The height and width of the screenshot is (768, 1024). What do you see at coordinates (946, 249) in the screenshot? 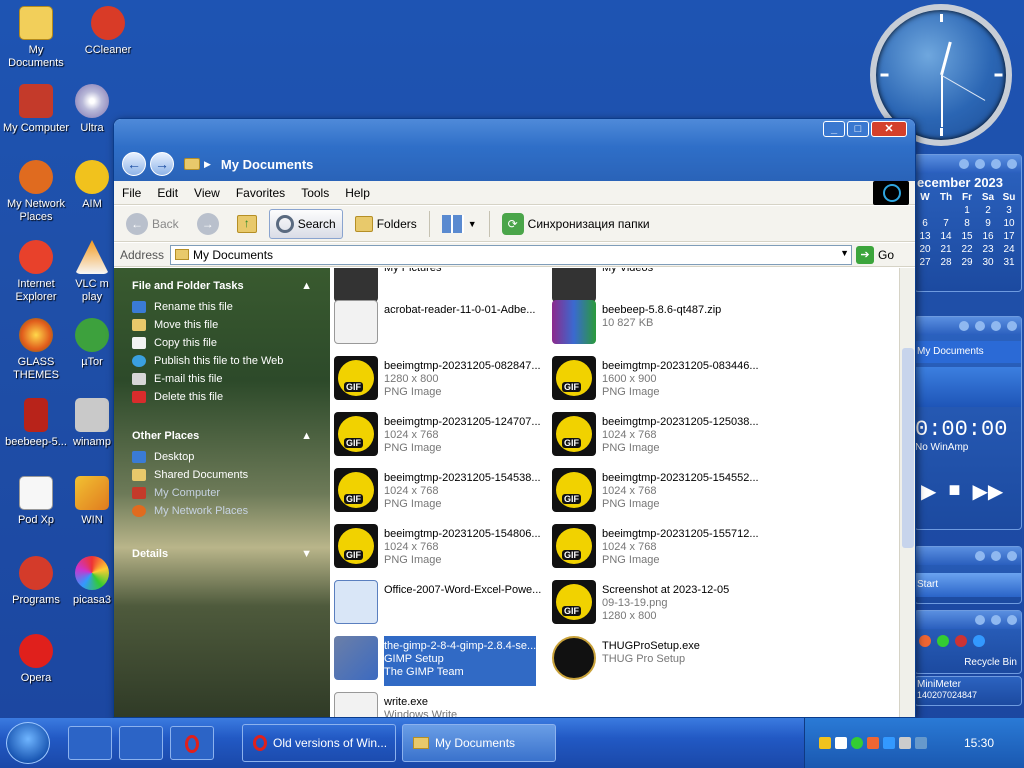
I see `calendar-day: 21` at bounding box center [946, 249].